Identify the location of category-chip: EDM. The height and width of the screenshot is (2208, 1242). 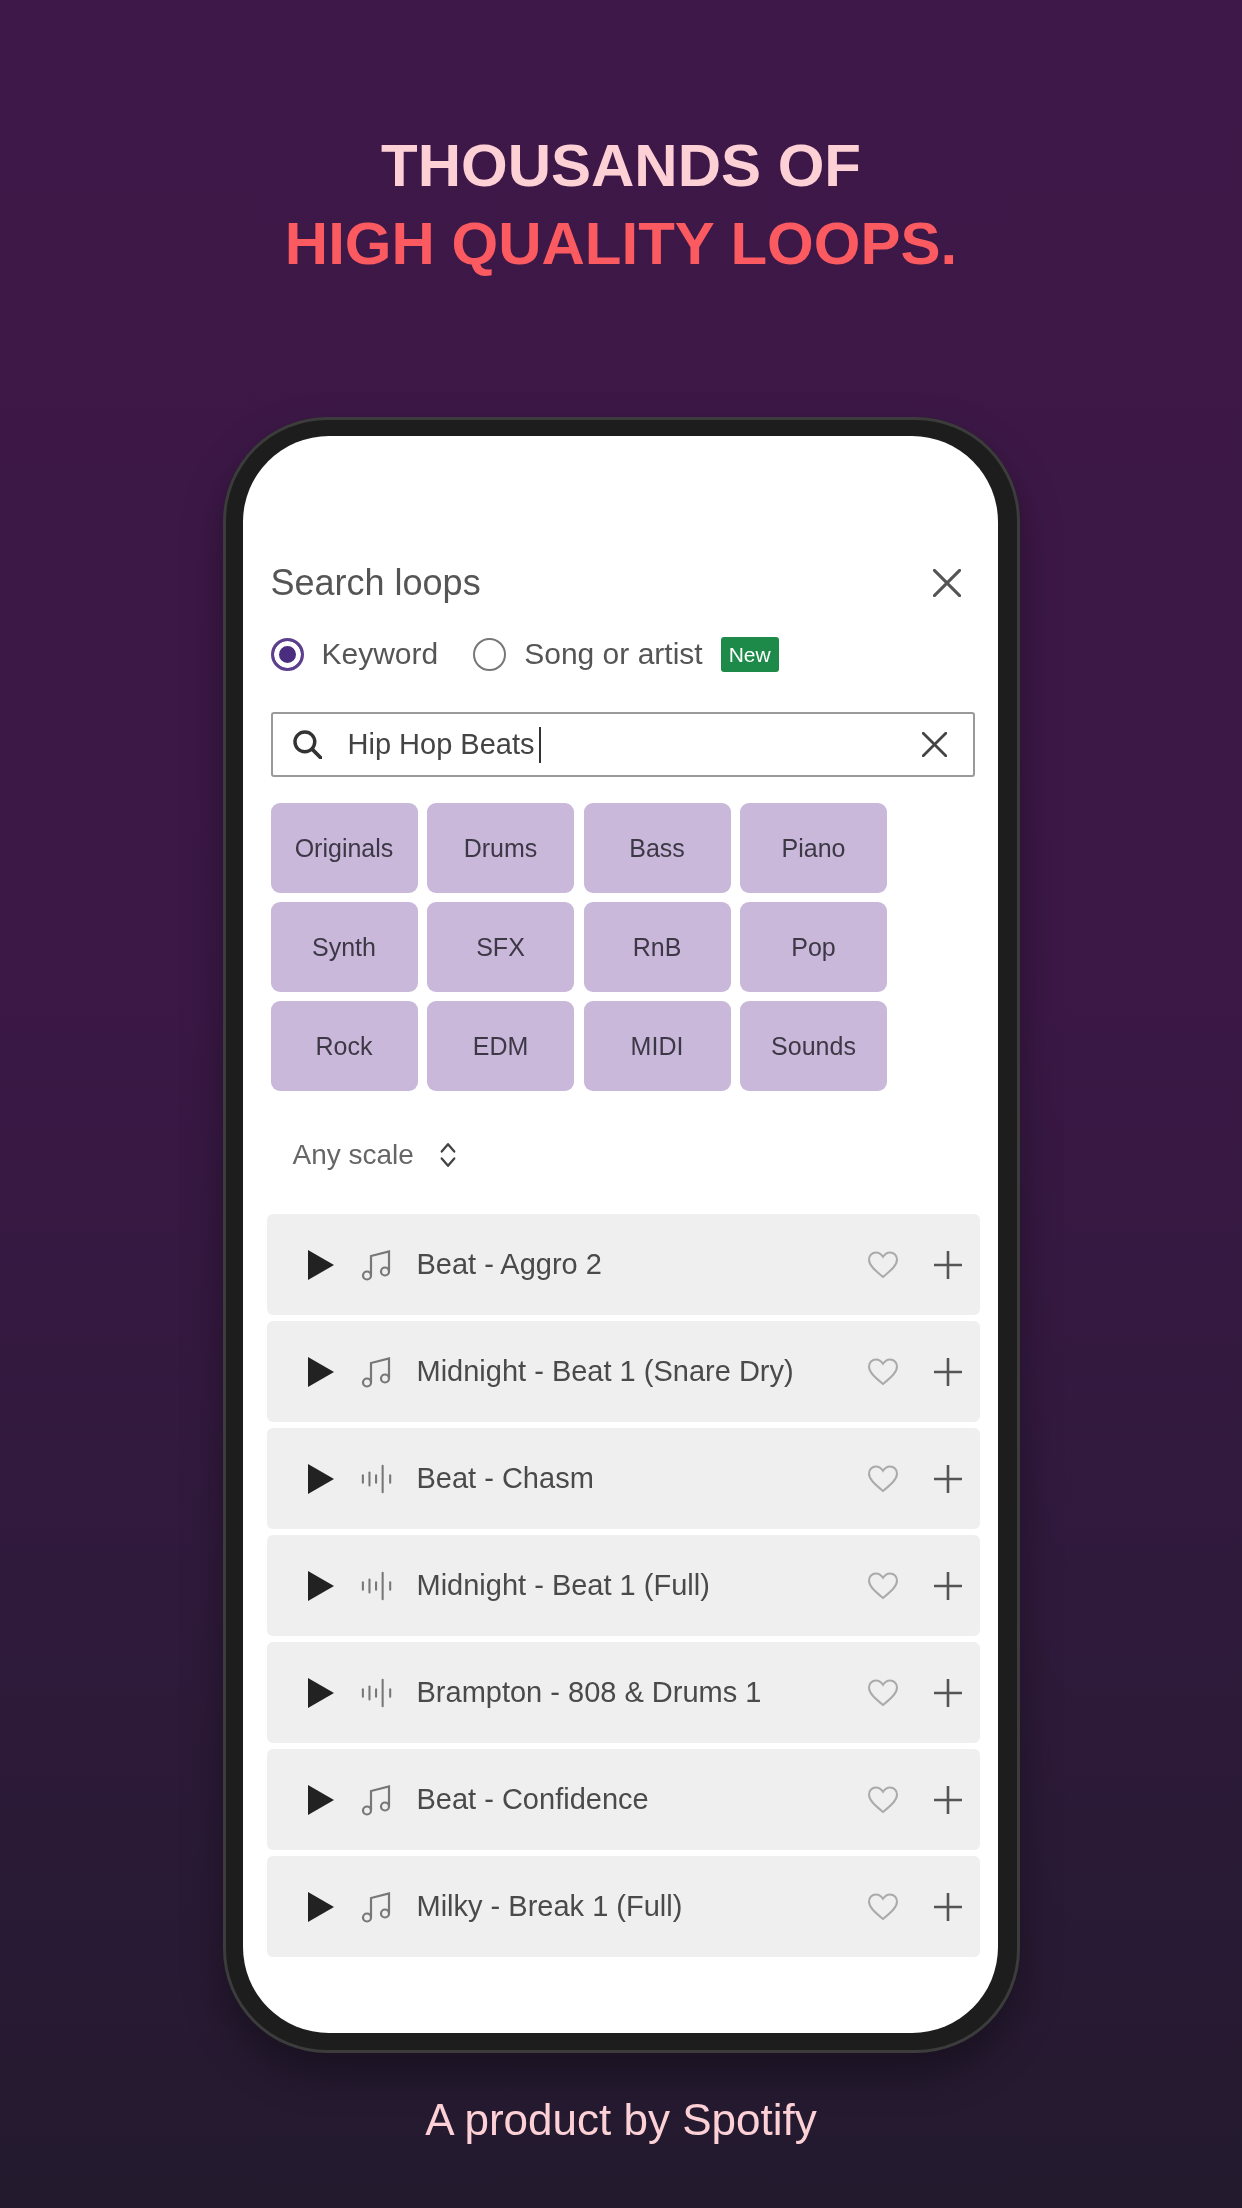
(500, 1046).